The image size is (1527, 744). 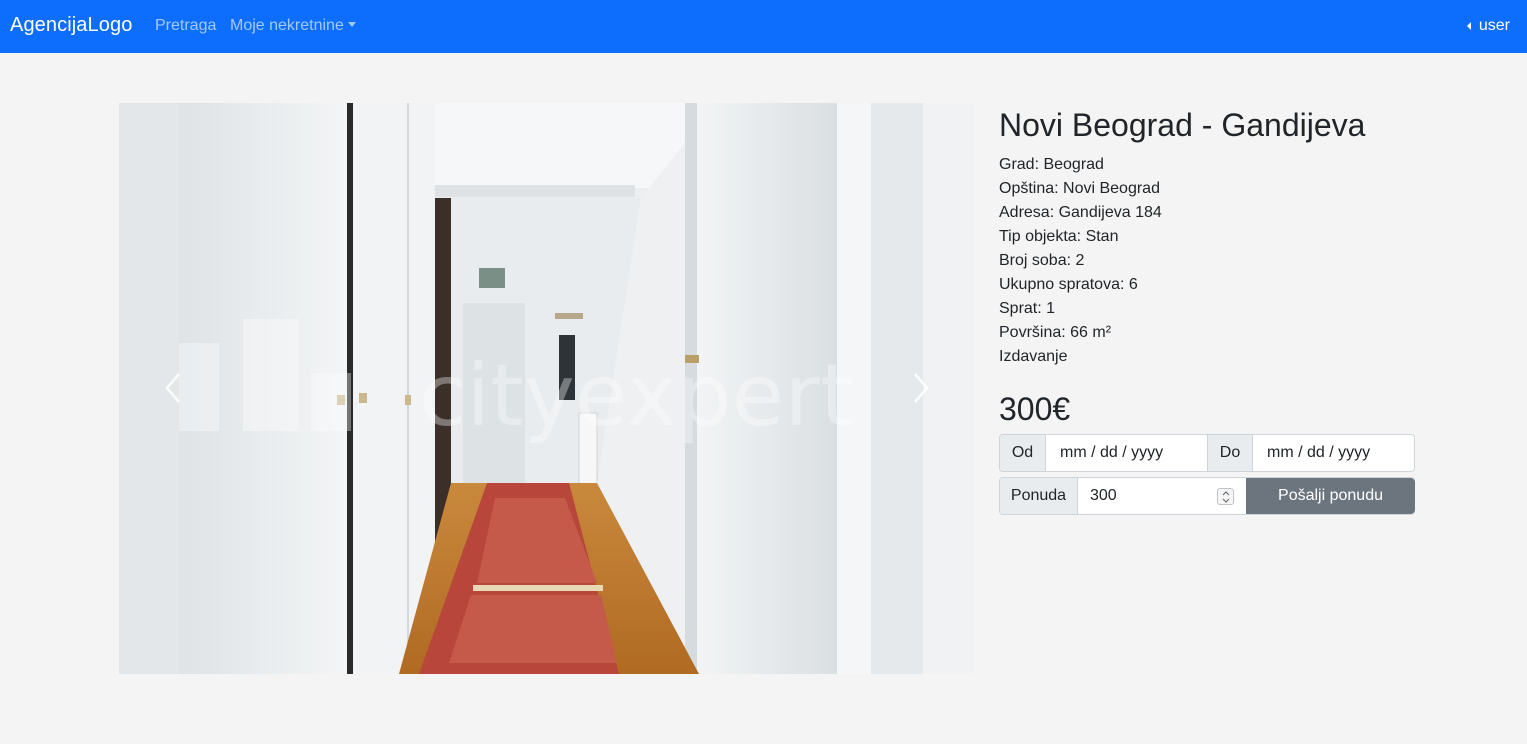 What do you see at coordinates (287, 25) in the screenshot?
I see `nav-dropdown-label: Moje nekretnine` at bounding box center [287, 25].